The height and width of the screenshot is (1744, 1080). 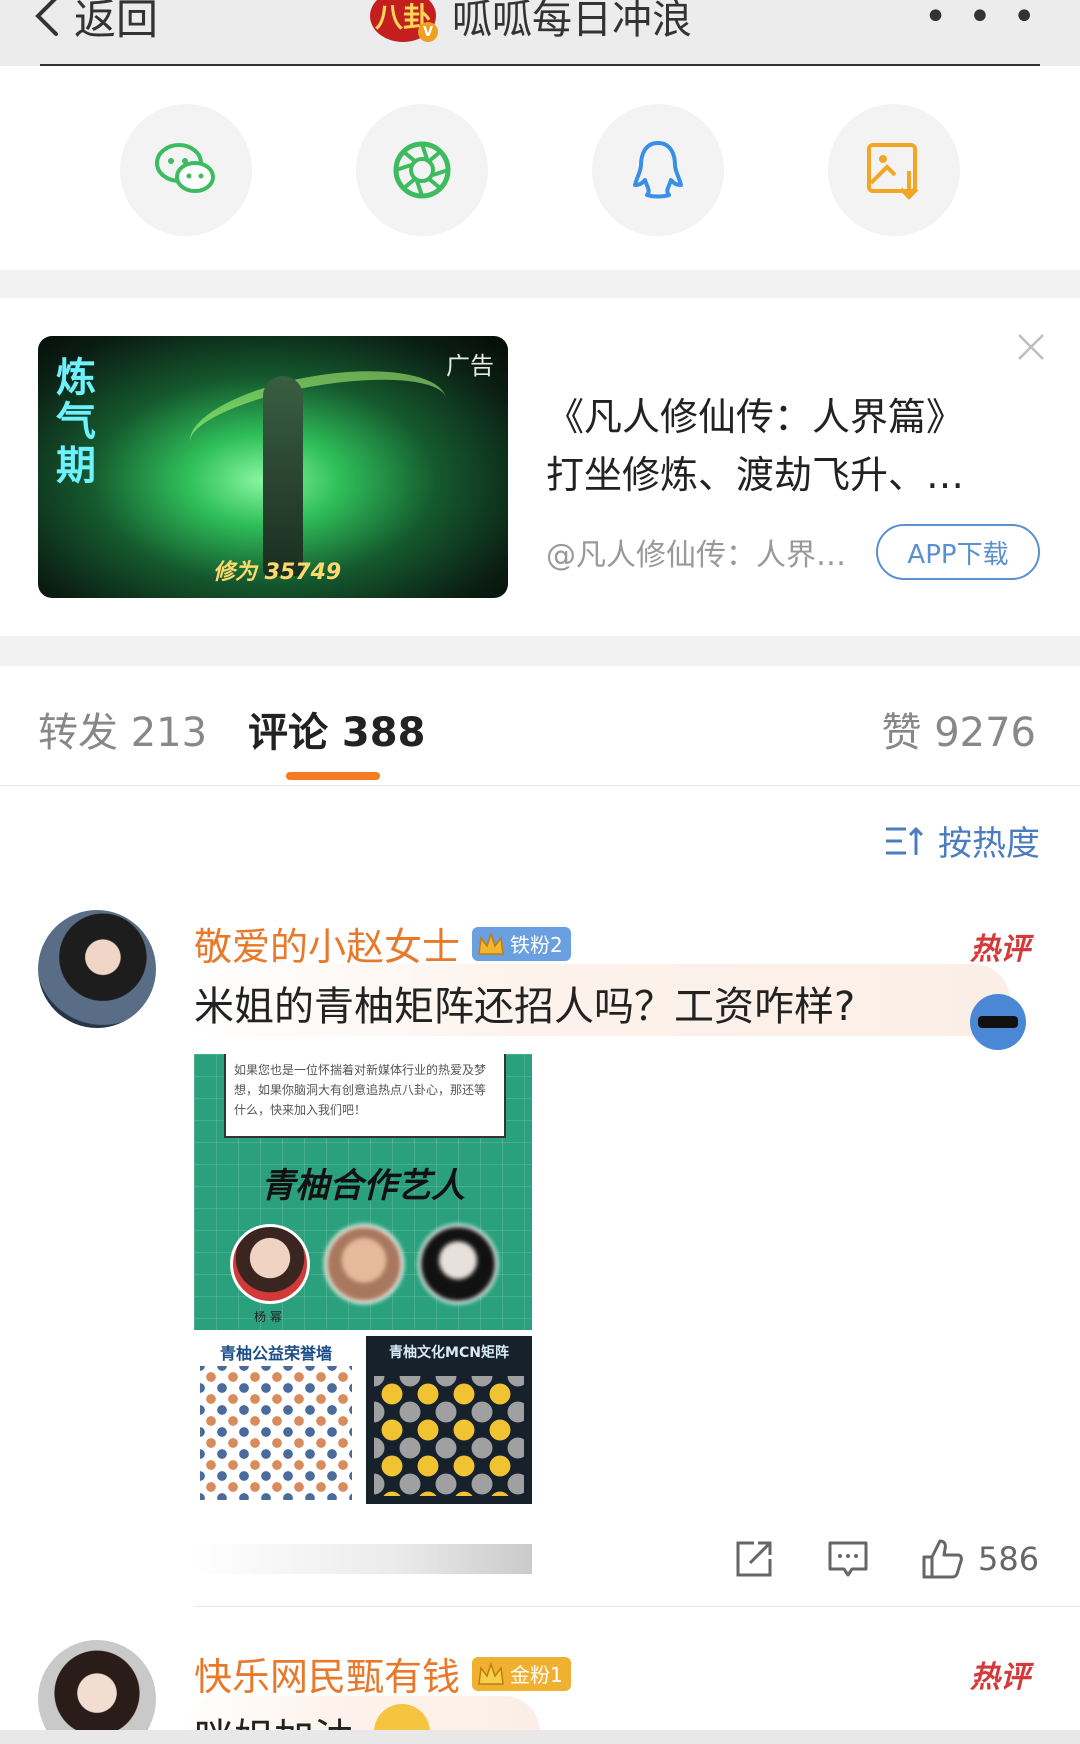 I want to click on moments-icon, so click(x=422, y=170).